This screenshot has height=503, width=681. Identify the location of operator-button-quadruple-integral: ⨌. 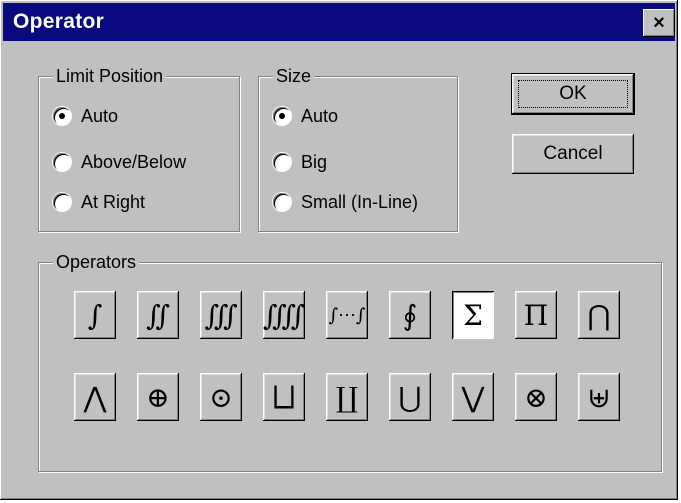
(284, 315).